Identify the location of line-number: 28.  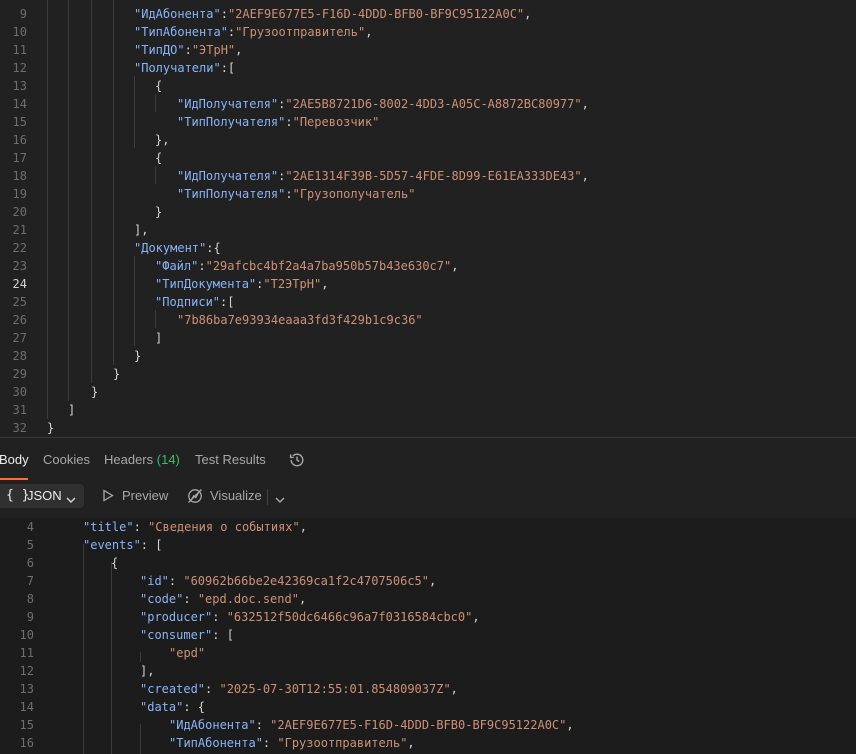
(19, 356).